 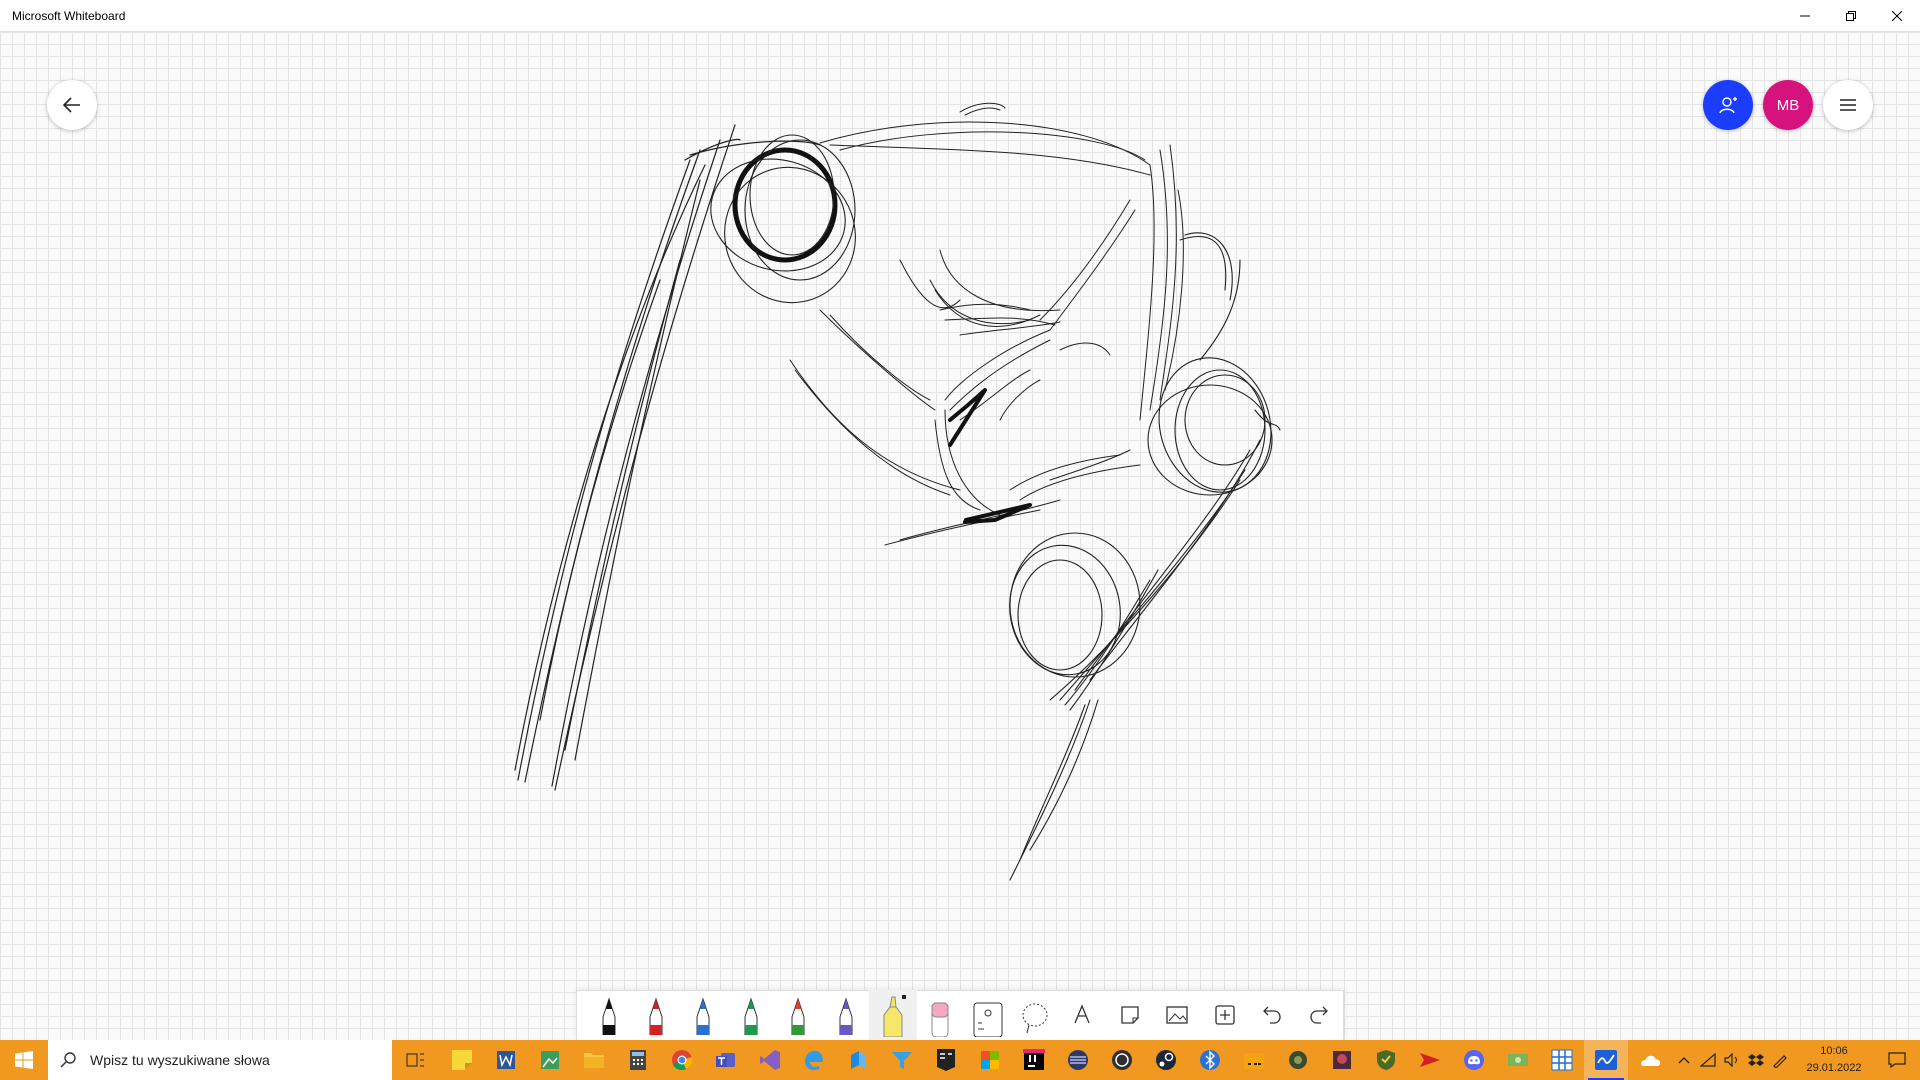 What do you see at coordinates (1122, 1060) in the screenshot?
I see `obs-app` at bounding box center [1122, 1060].